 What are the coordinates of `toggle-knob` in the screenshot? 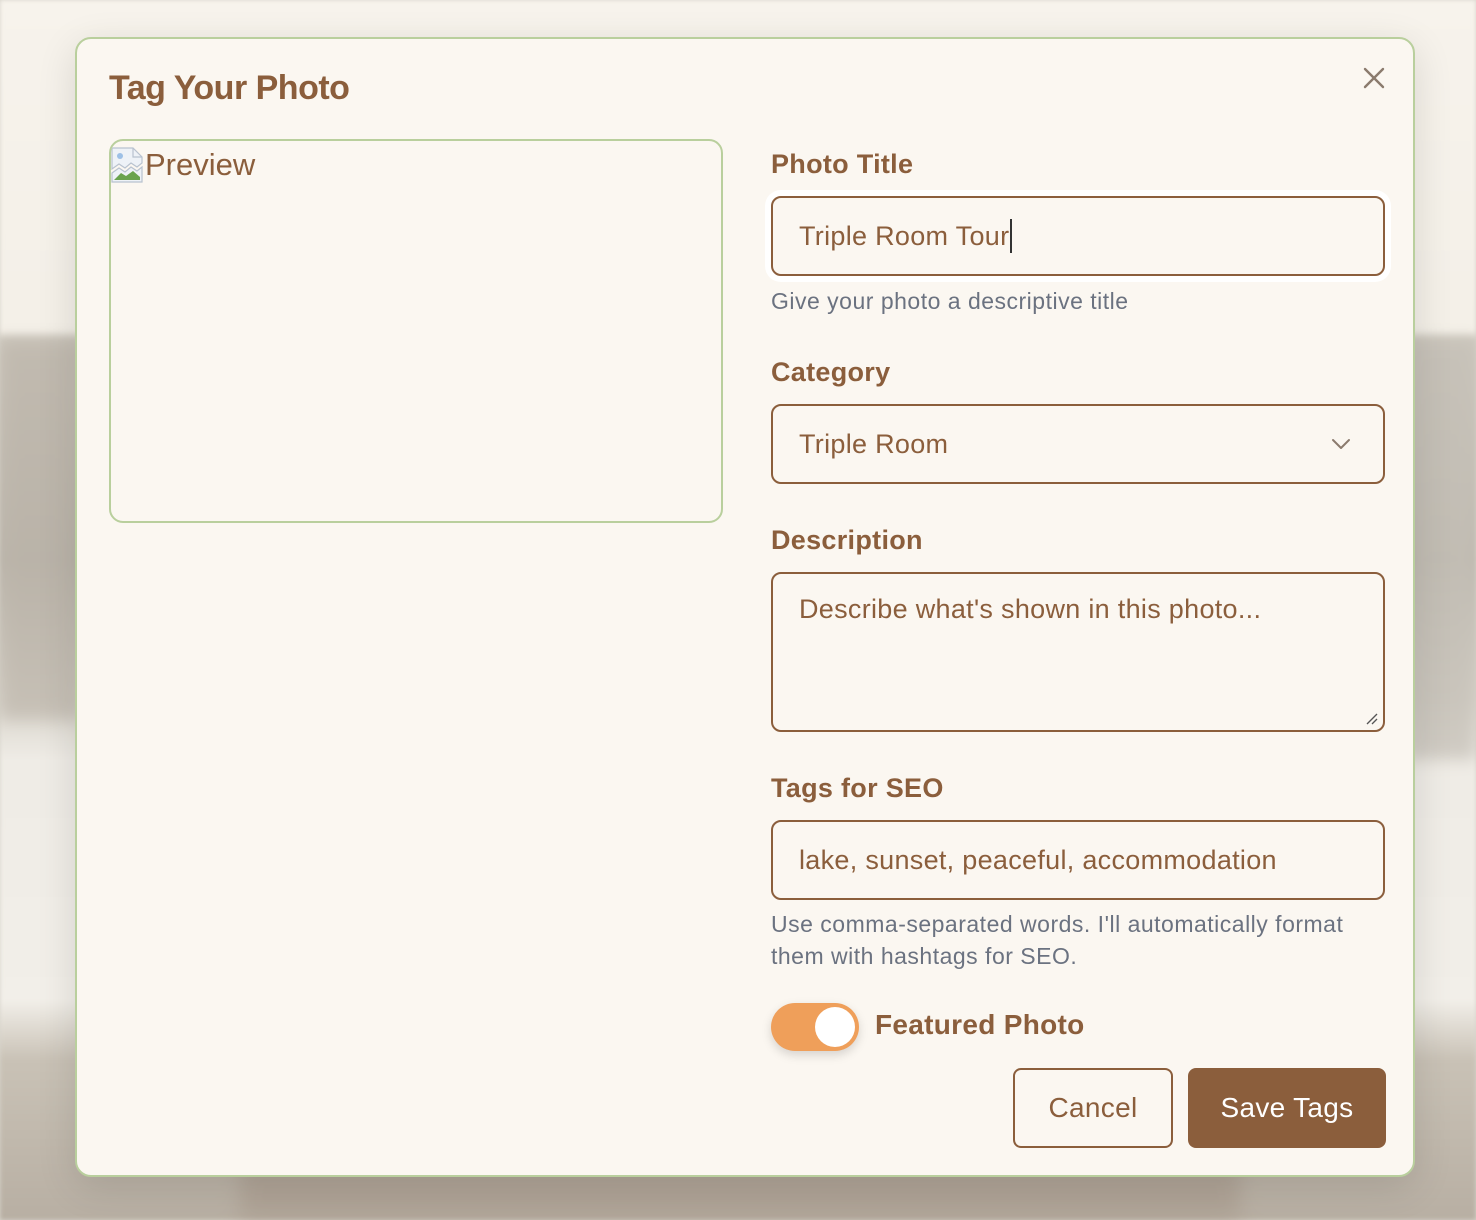 It's located at (835, 1027).